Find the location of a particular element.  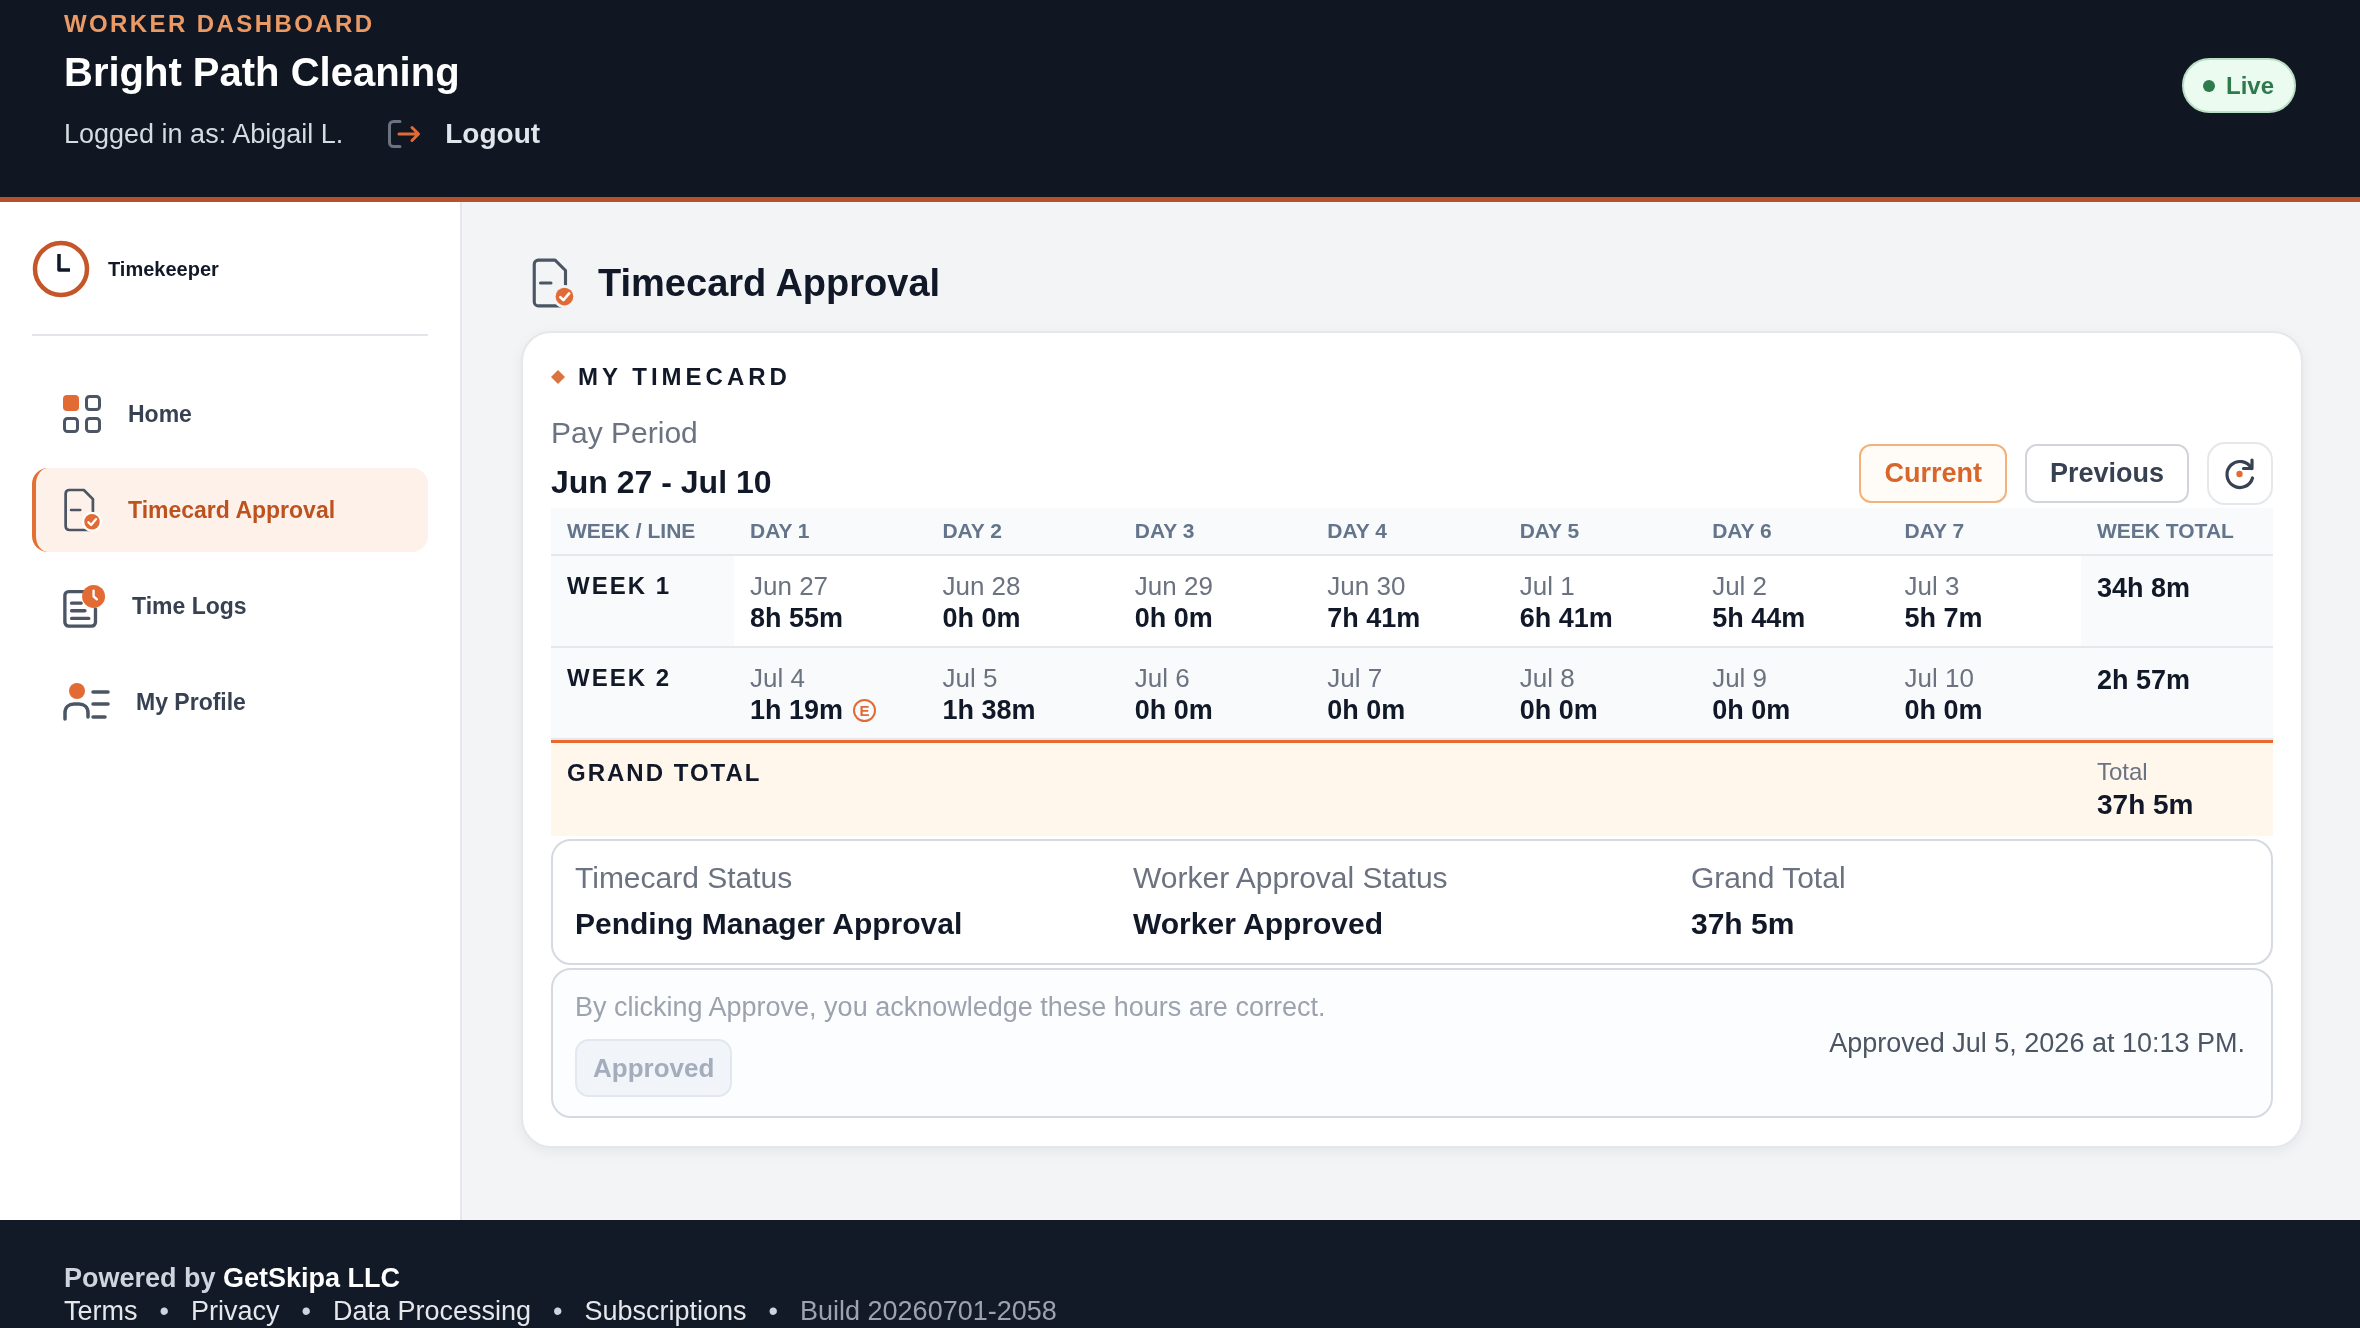

footer-credit: Powered by GetSkipa LLC is located at coordinates (233, 1278).